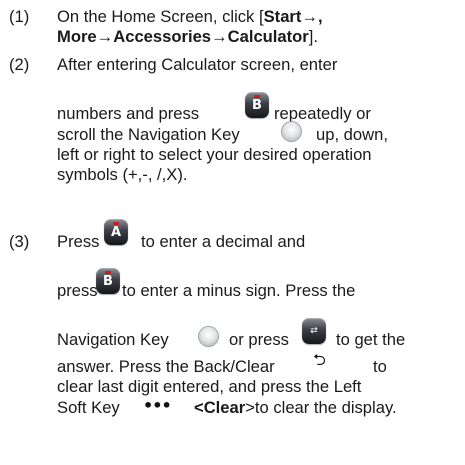 The height and width of the screenshot is (465, 465). I want to click on step-3-line-3a: Navigation Key, so click(113, 339).